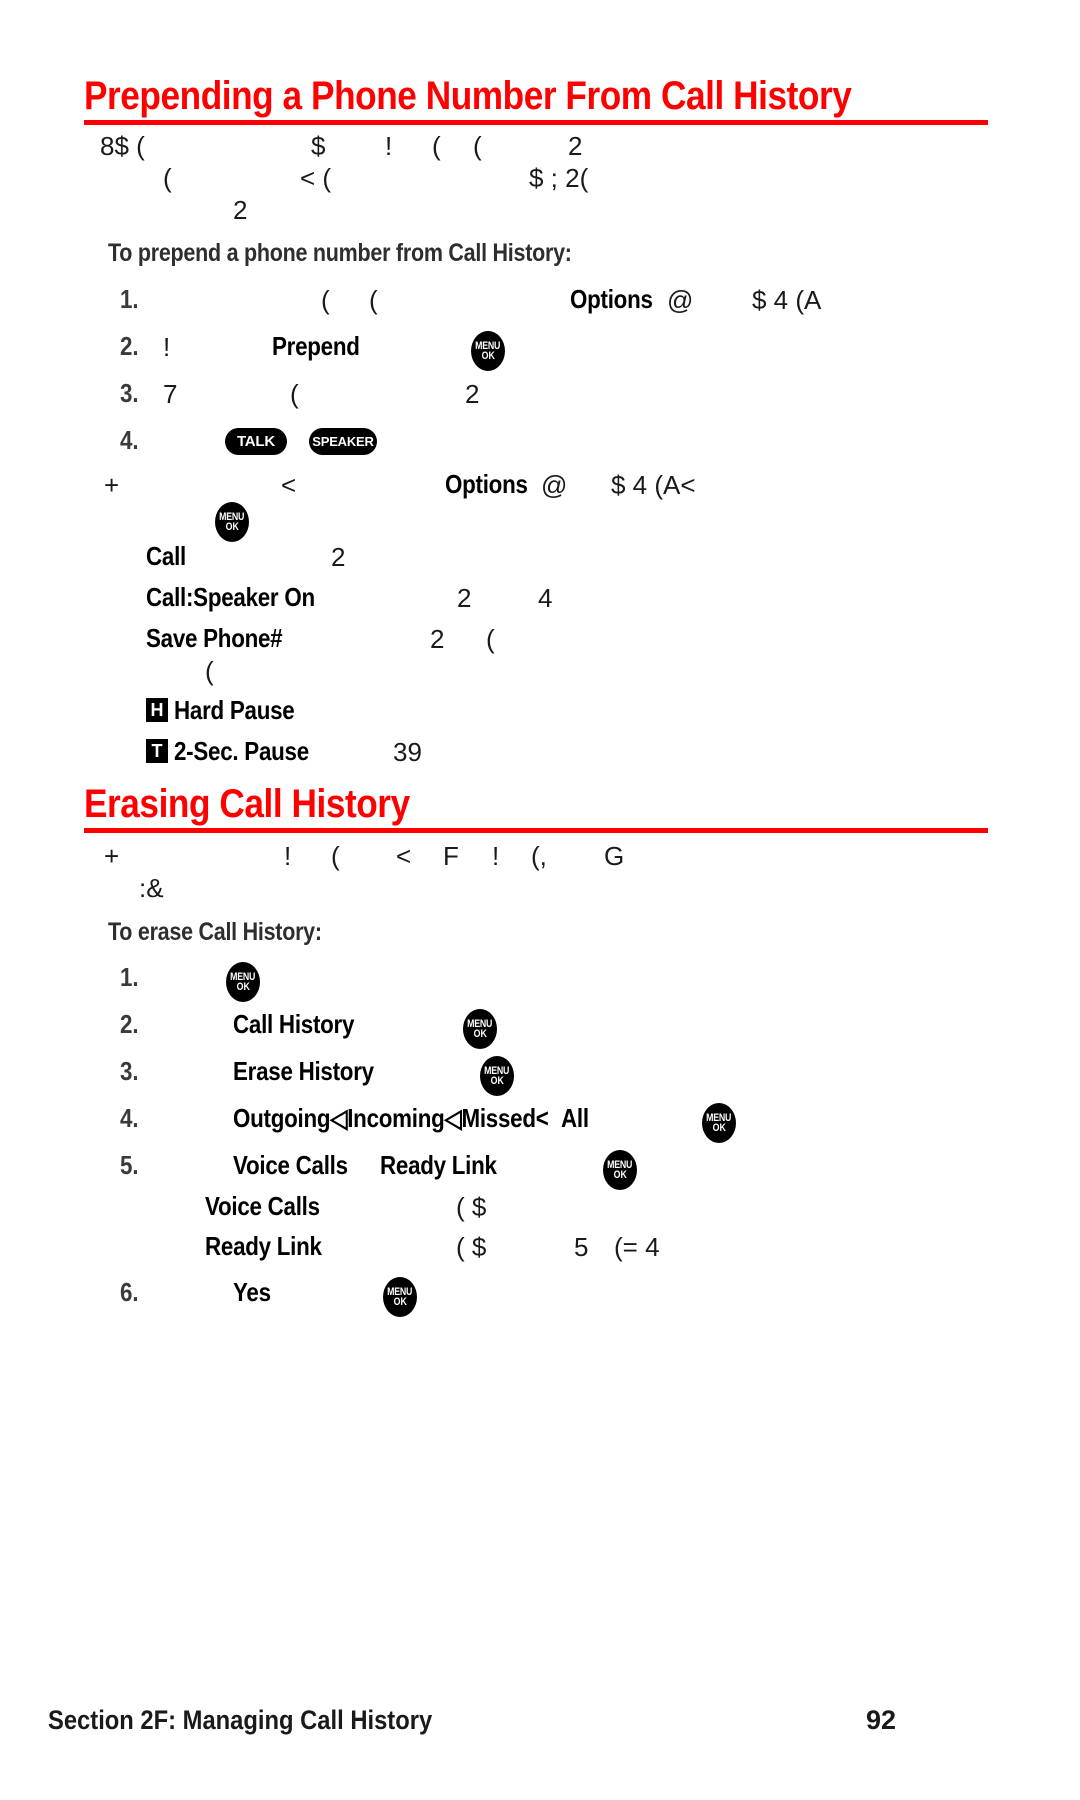 The height and width of the screenshot is (1800, 1080). I want to click on heading-rule-erasing, so click(536, 830).